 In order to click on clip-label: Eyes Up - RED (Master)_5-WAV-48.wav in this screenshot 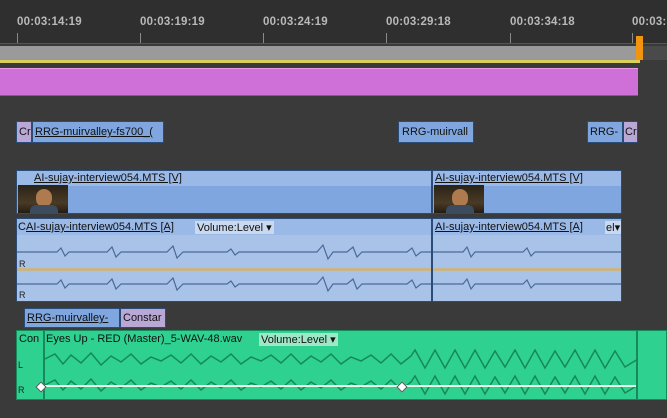, I will do `click(144, 339)`.